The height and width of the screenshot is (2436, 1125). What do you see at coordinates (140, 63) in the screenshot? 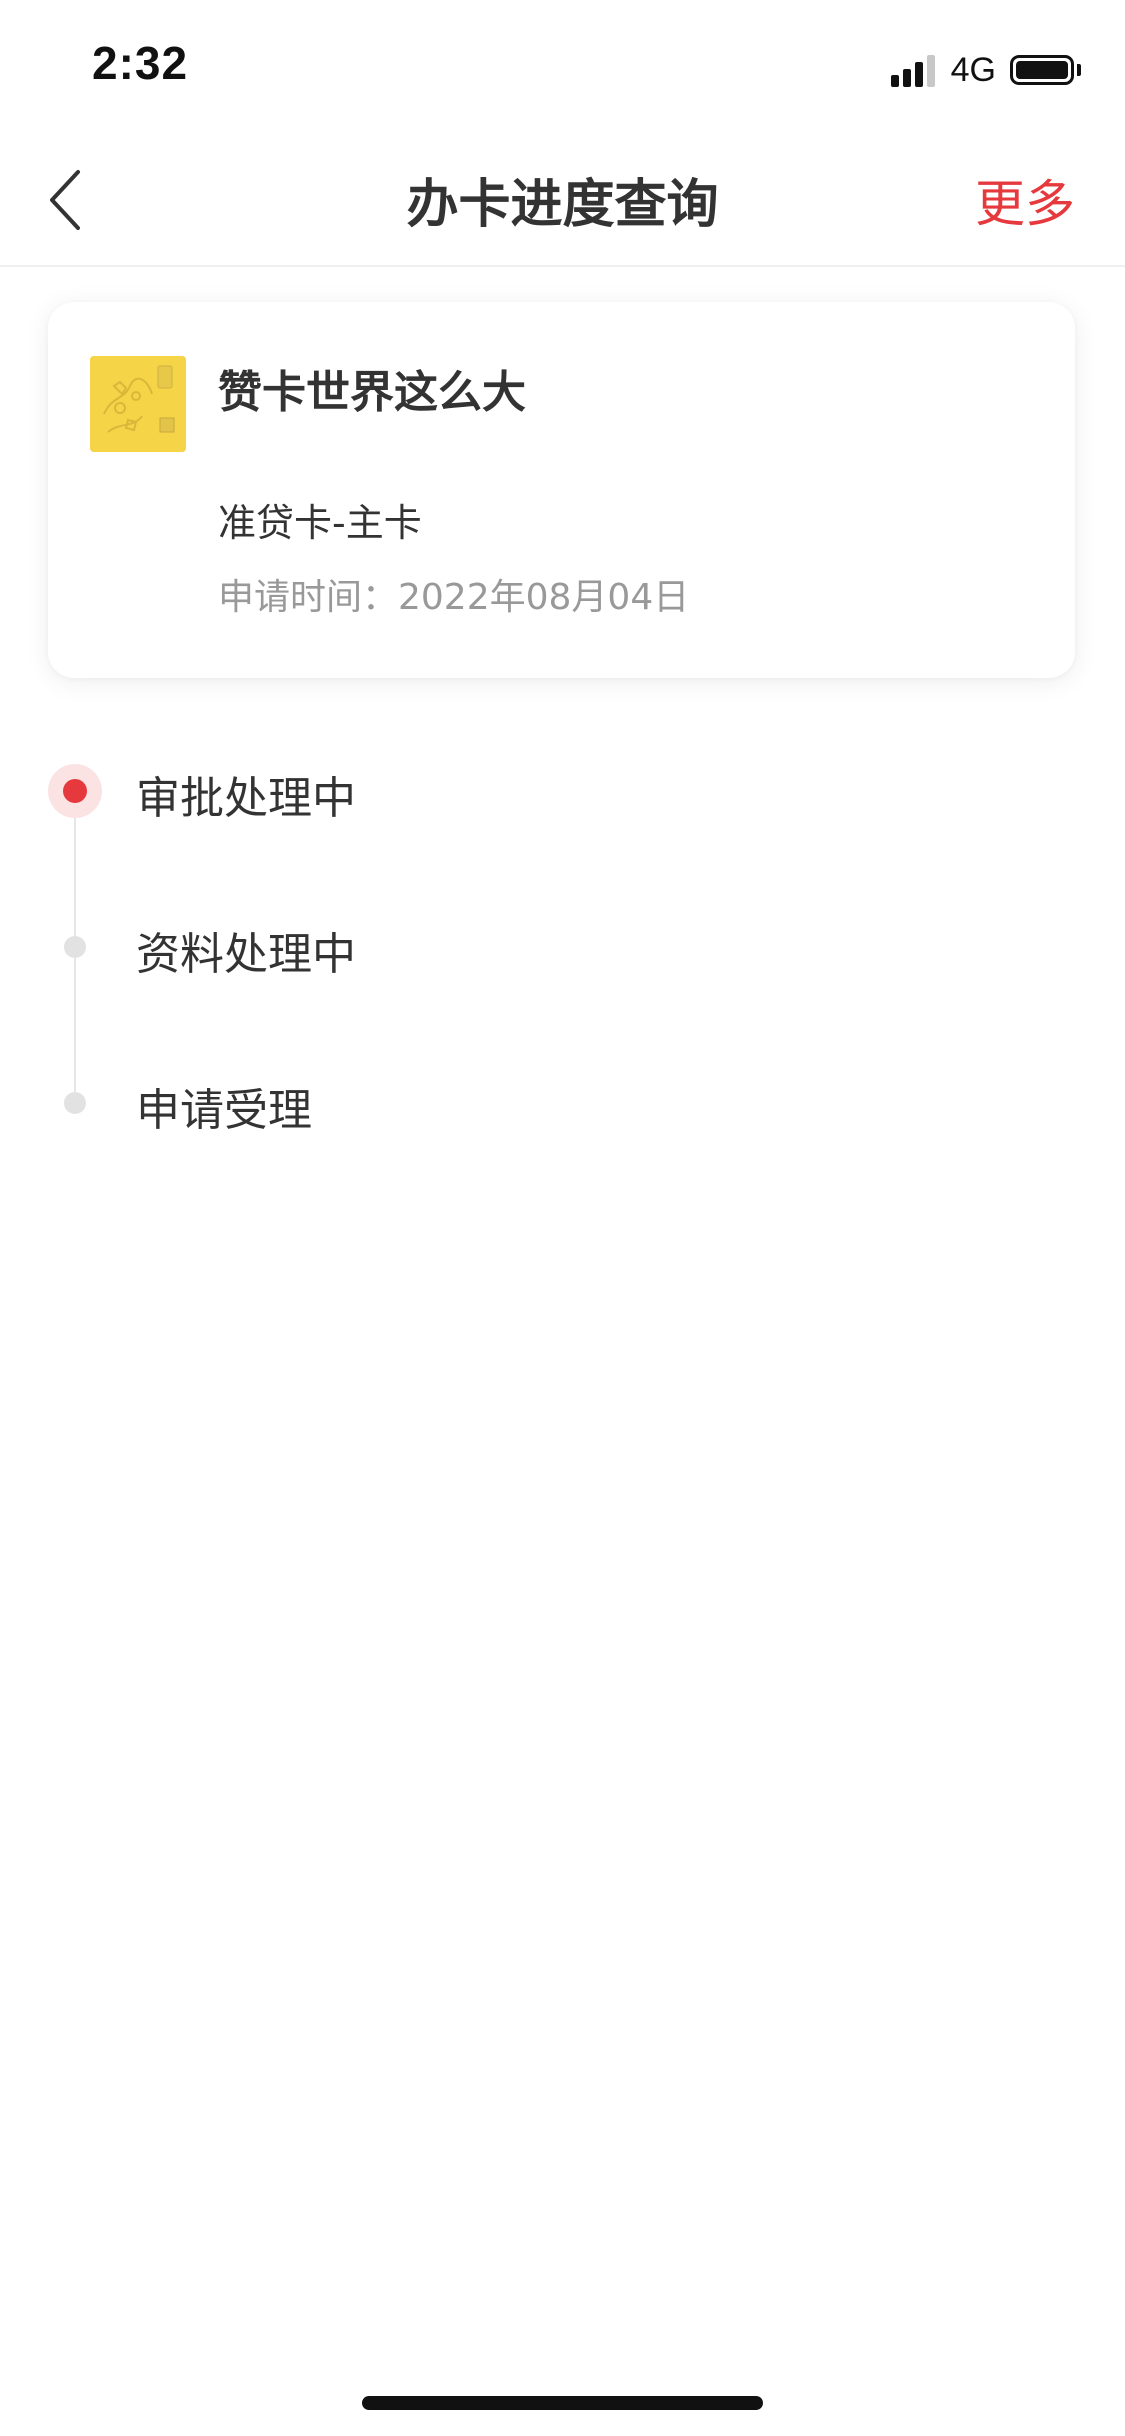
I see `status-time: 2:32` at bounding box center [140, 63].